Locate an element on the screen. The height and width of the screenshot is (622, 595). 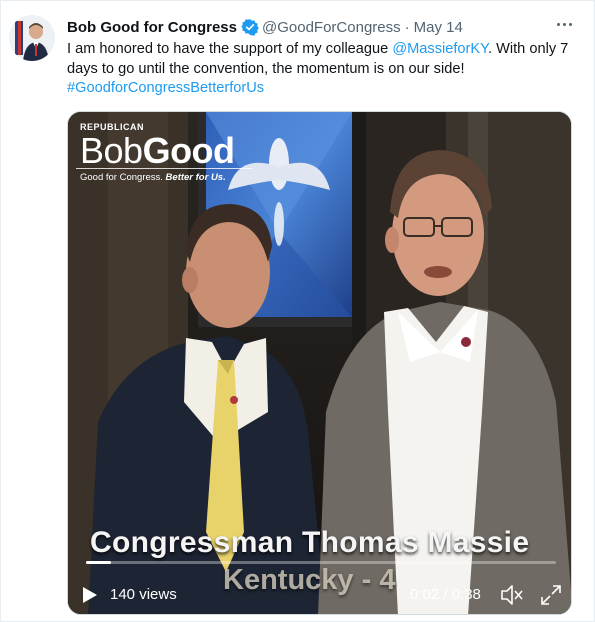
video-progress-bar is located at coordinates (321, 562).